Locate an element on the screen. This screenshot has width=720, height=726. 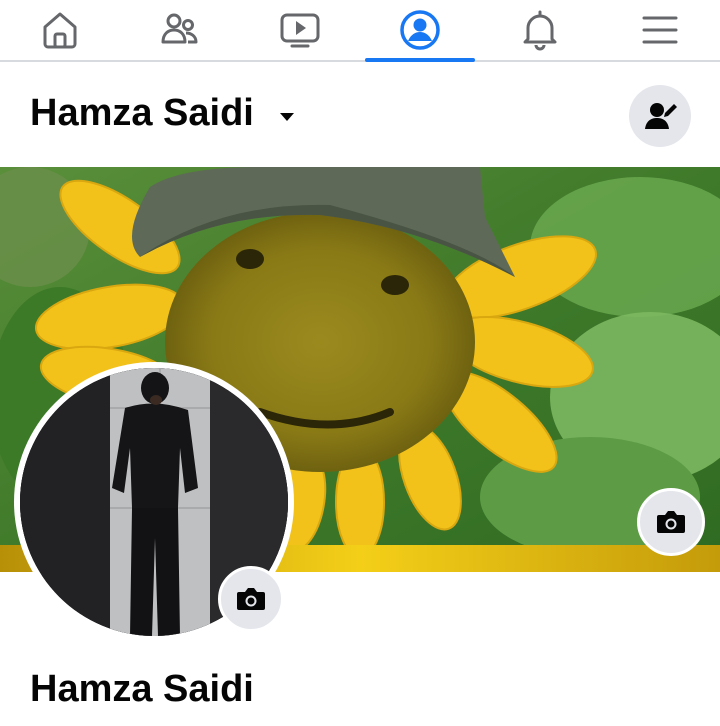
caret-down-icon is located at coordinates (287, 117).